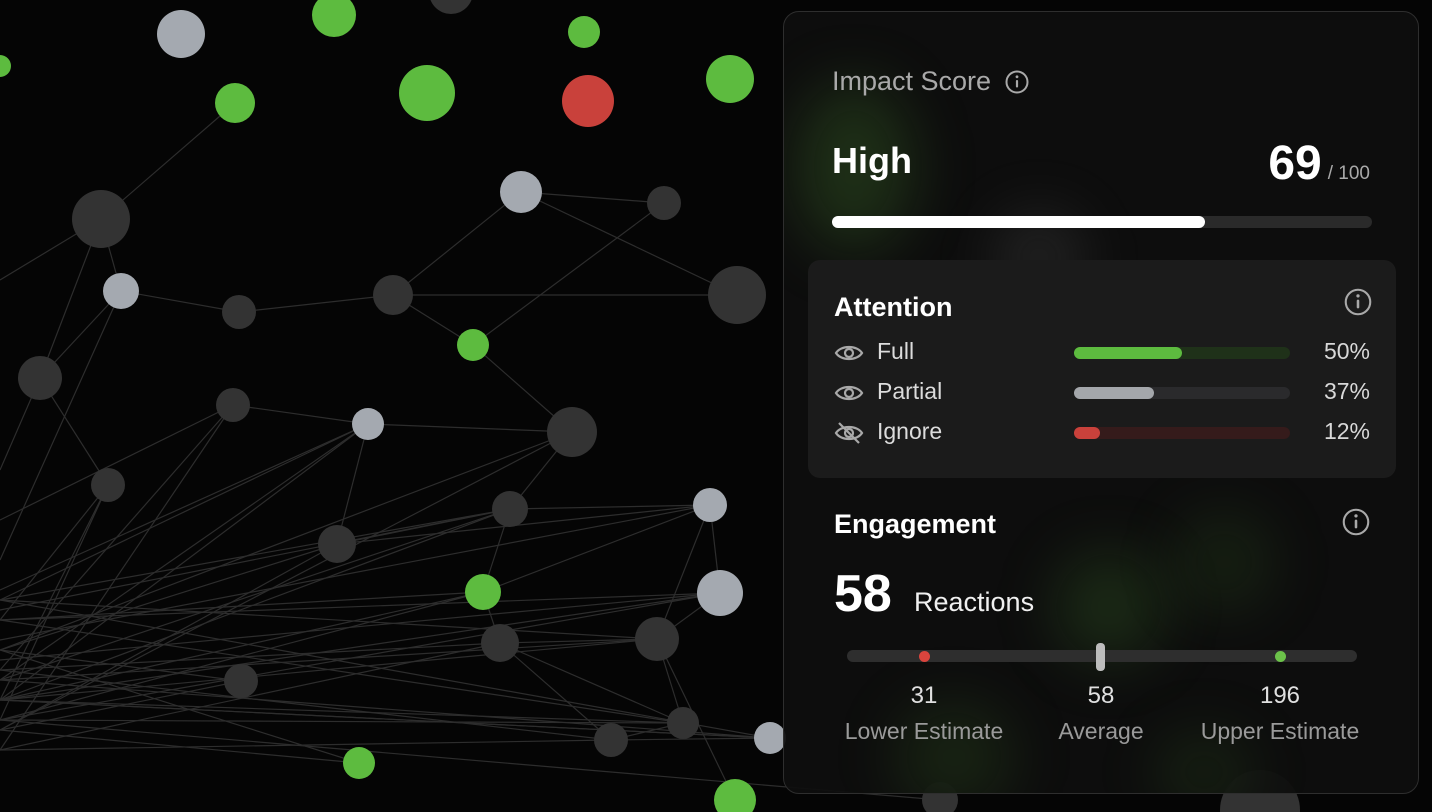  What do you see at coordinates (896, 351) in the screenshot?
I see `attention-label: Full` at bounding box center [896, 351].